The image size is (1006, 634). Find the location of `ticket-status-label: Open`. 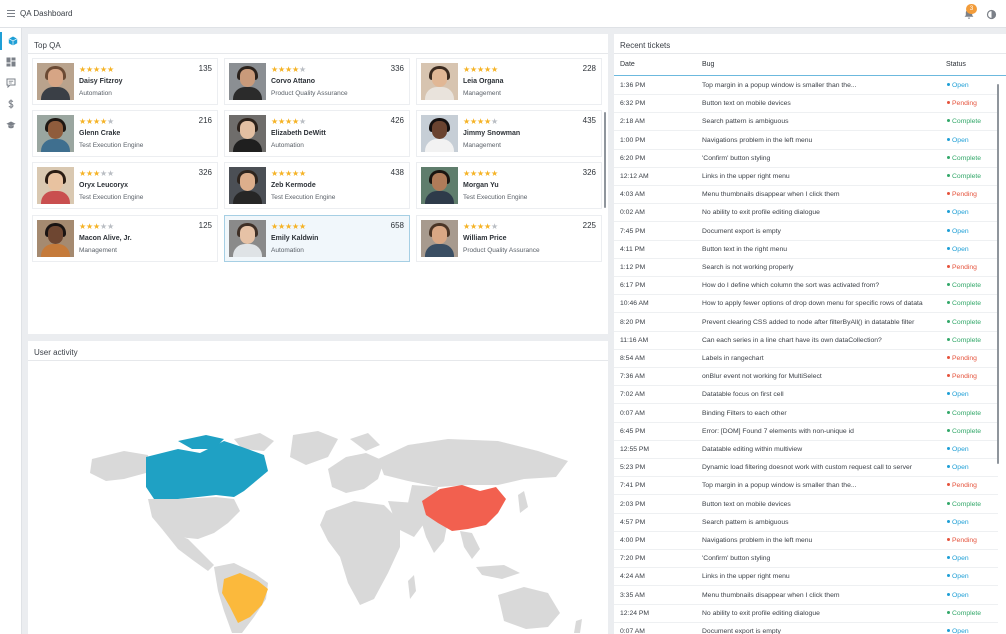

ticket-status-label: Open is located at coordinates (960, 213).